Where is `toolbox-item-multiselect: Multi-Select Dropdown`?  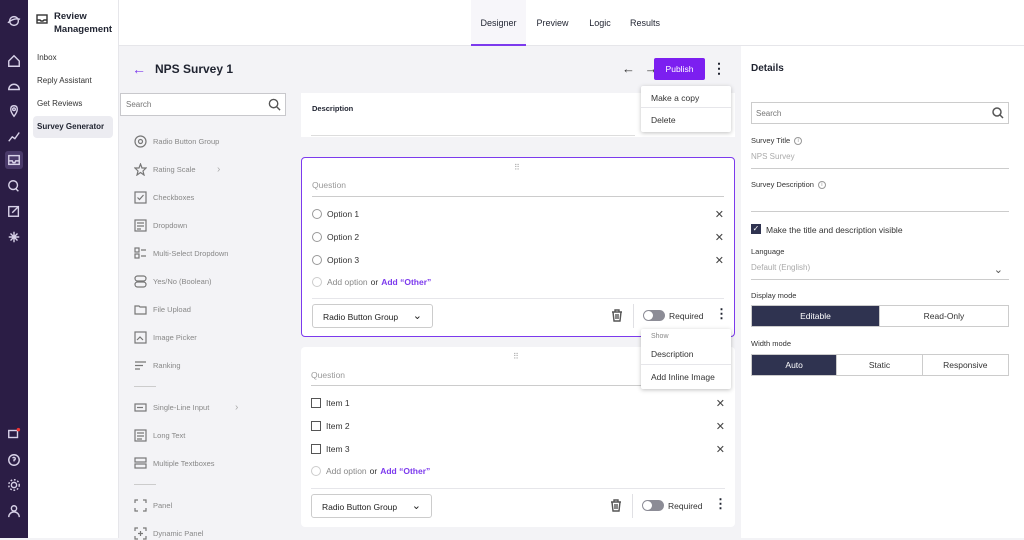 toolbox-item-multiselect: Multi-Select Dropdown is located at coordinates (181, 253).